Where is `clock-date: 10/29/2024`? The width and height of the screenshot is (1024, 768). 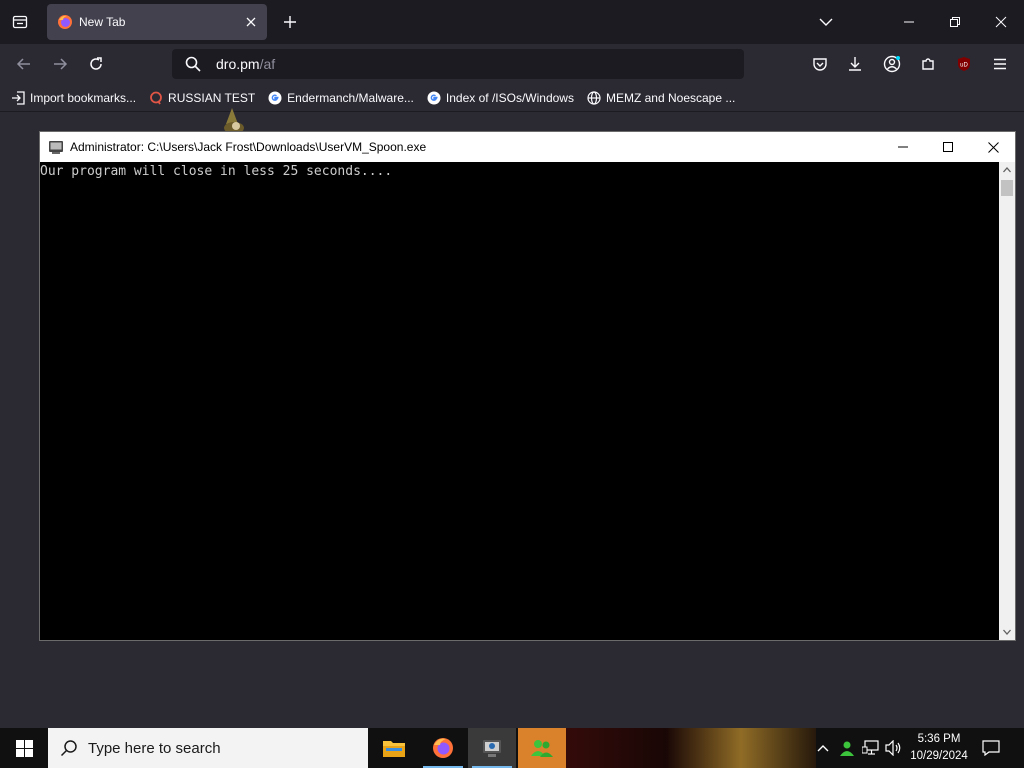 clock-date: 10/29/2024 is located at coordinates (939, 756).